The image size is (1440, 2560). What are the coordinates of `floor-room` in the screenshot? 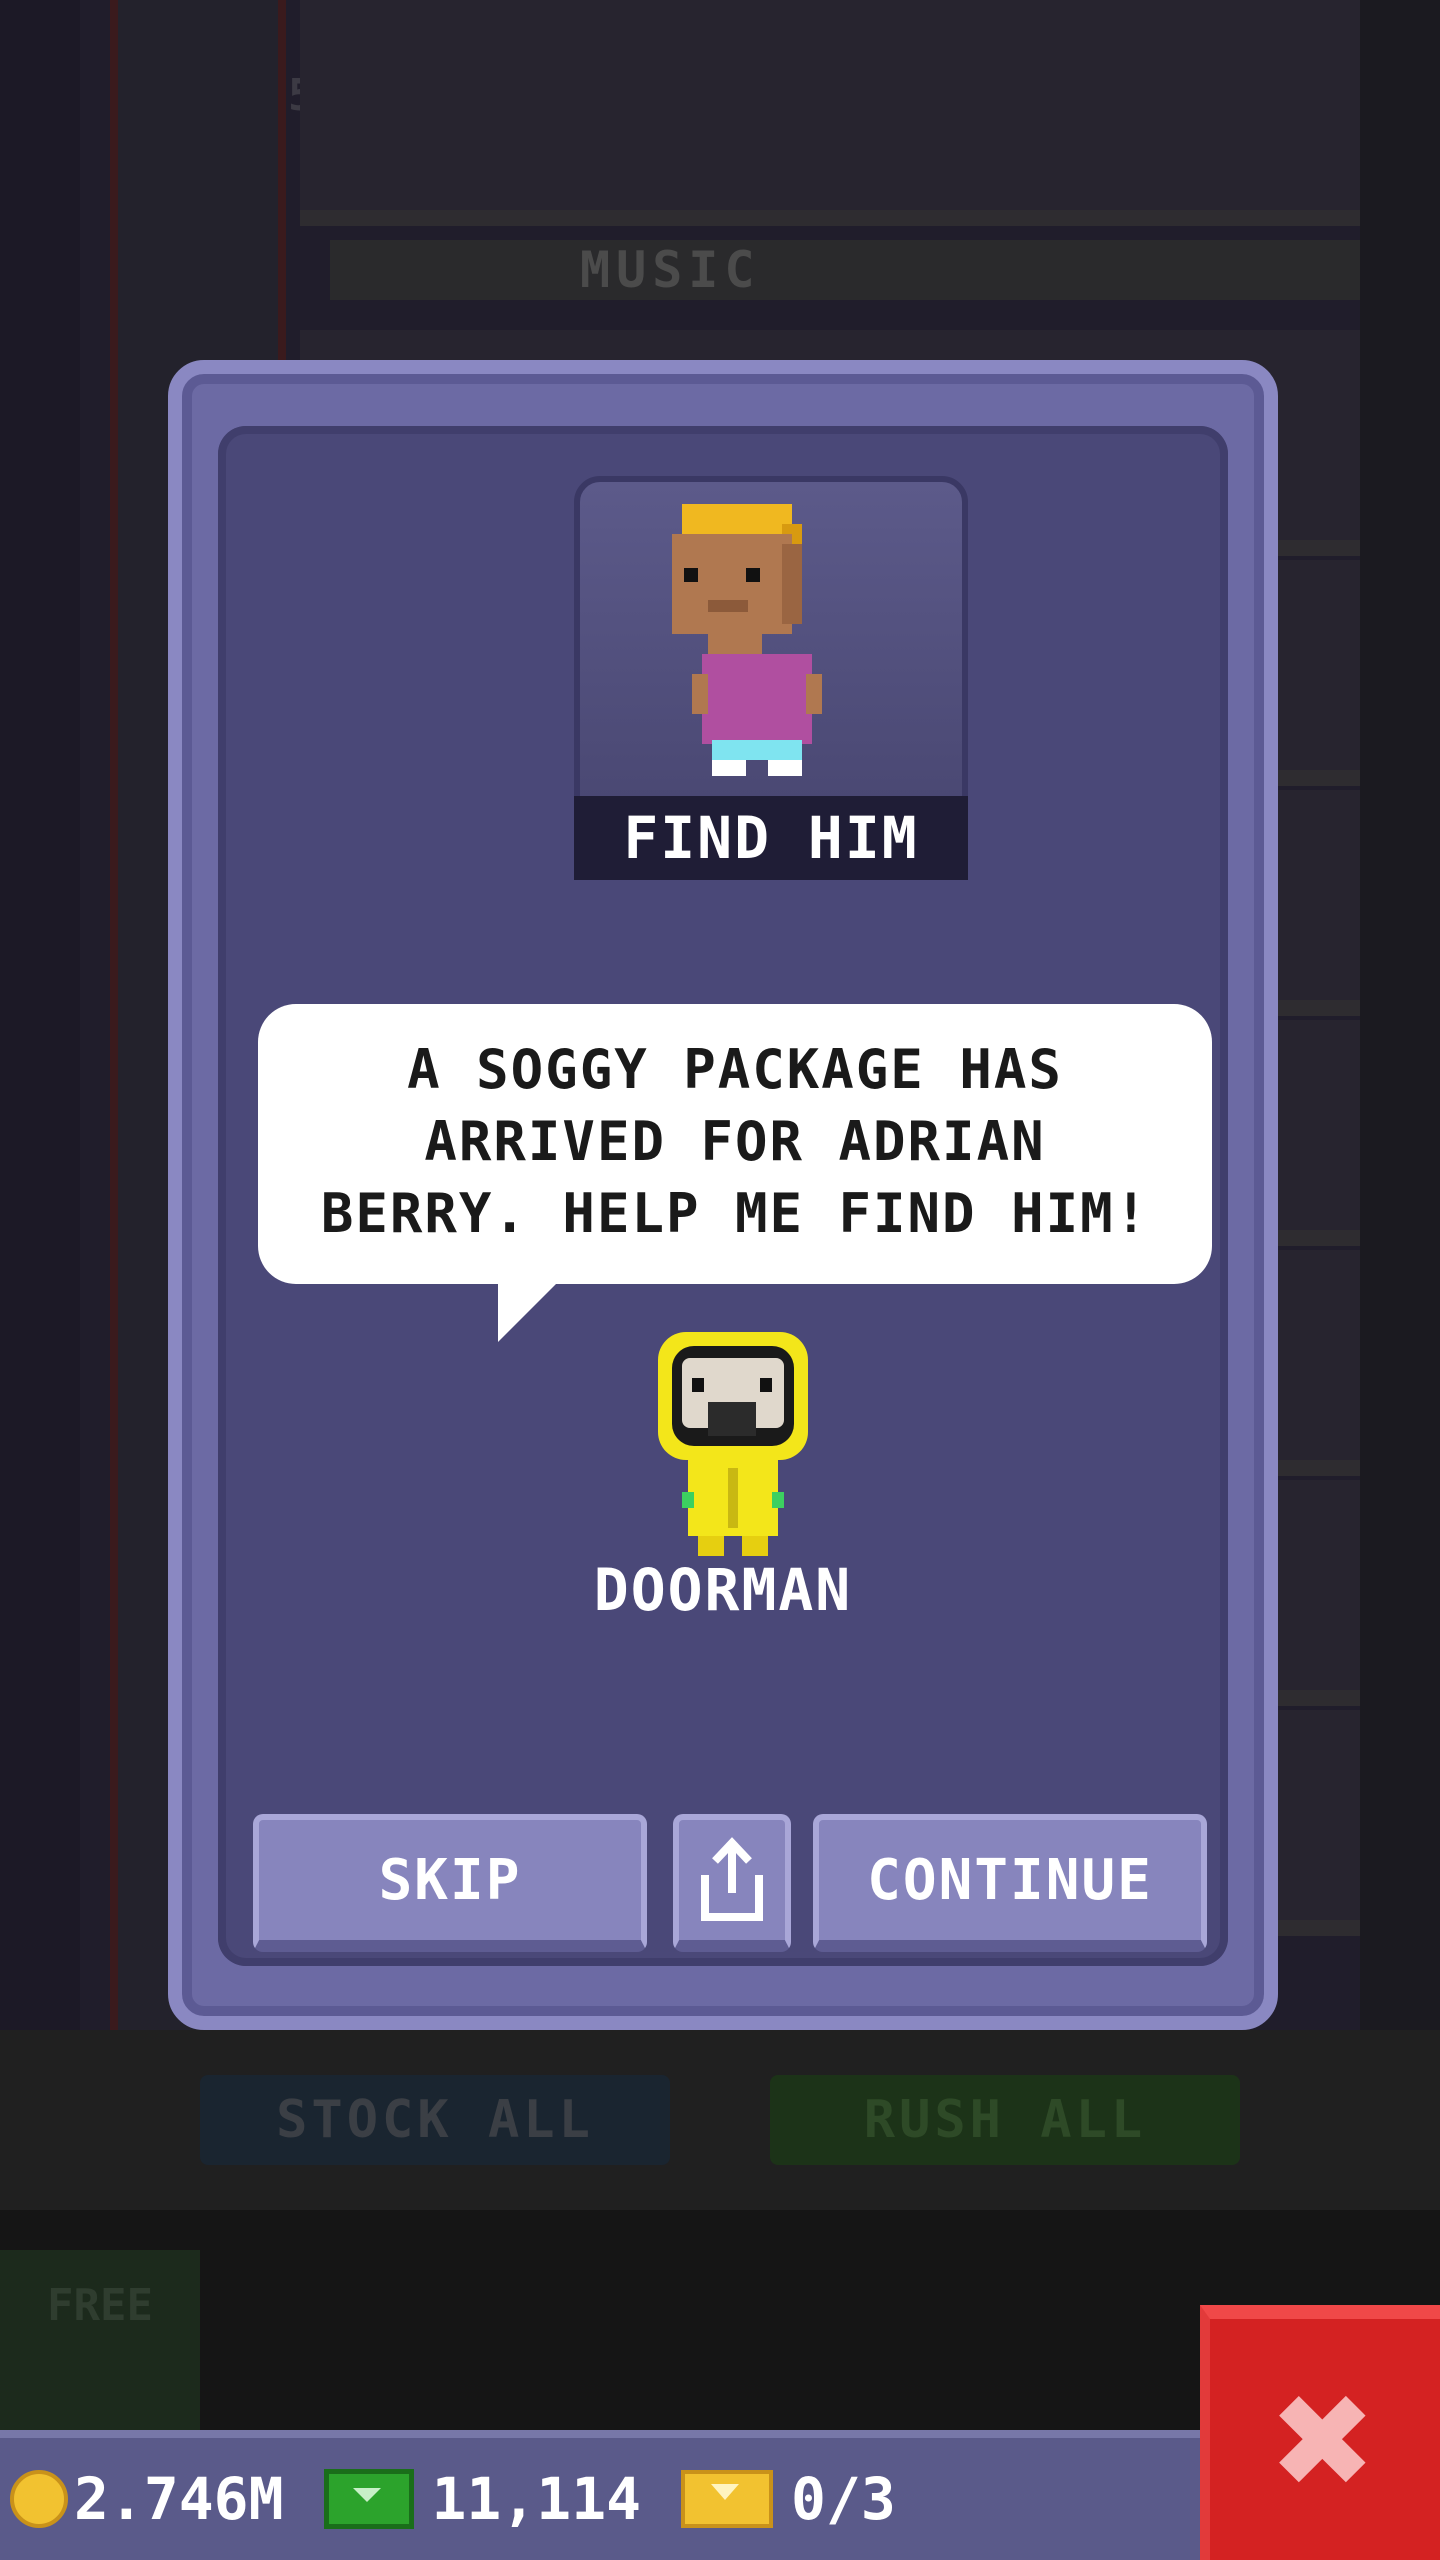 It's located at (830, 113).